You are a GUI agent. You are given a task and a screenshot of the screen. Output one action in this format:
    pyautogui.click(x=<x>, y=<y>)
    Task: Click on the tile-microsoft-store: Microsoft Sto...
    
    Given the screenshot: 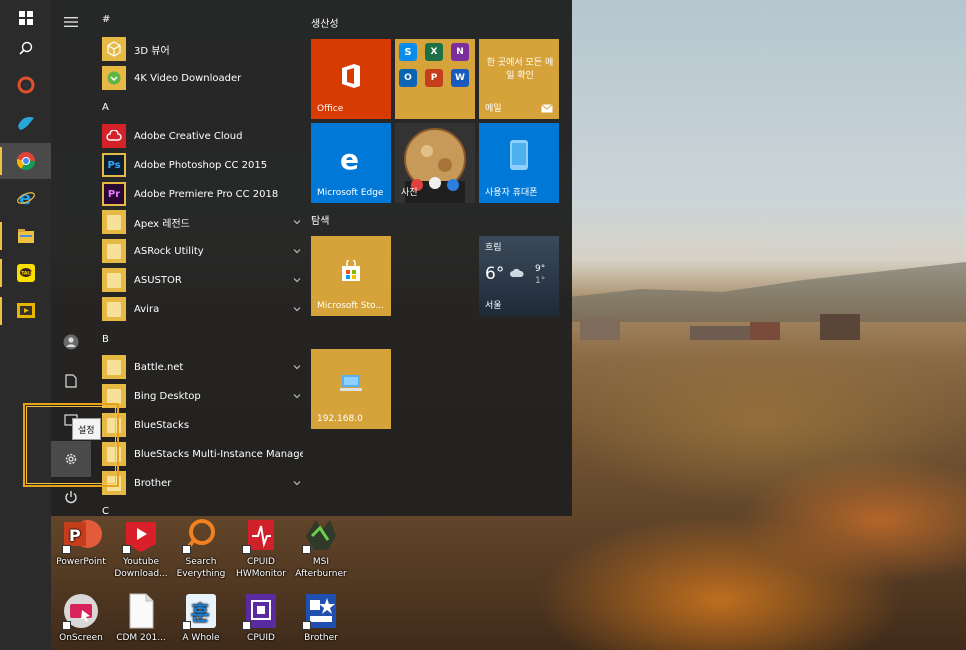 What is the action you would take?
    pyautogui.click(x=351, y=276)
    